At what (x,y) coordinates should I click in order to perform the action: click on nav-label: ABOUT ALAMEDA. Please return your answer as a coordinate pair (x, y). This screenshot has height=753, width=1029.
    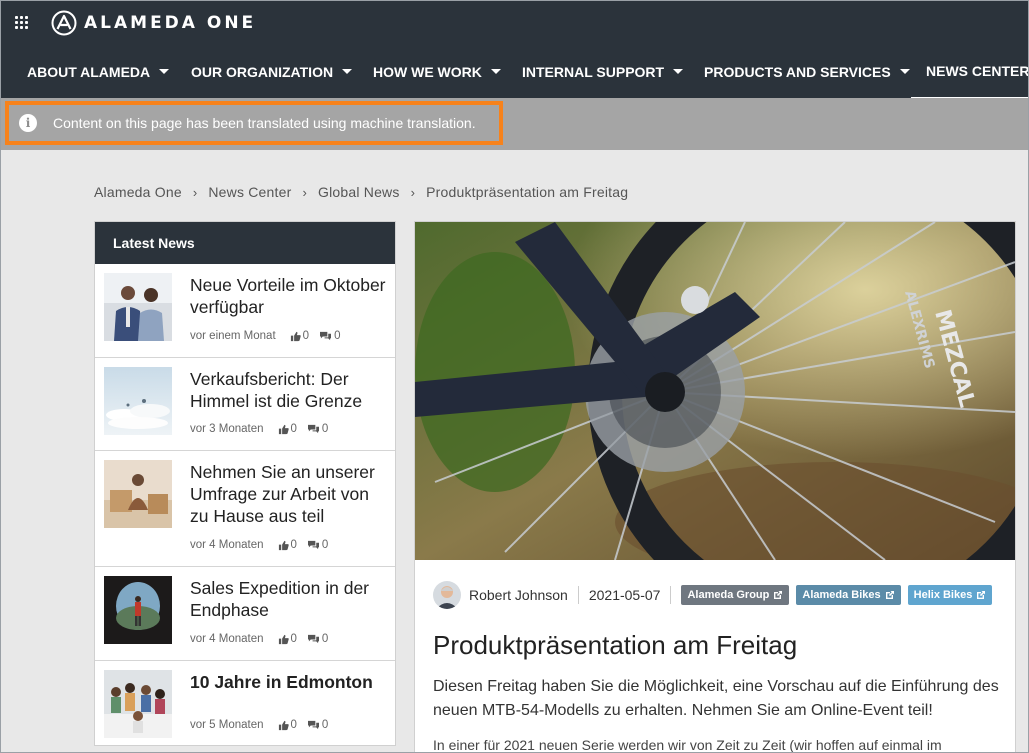
    Looking at the image, I should click on (89, 71).